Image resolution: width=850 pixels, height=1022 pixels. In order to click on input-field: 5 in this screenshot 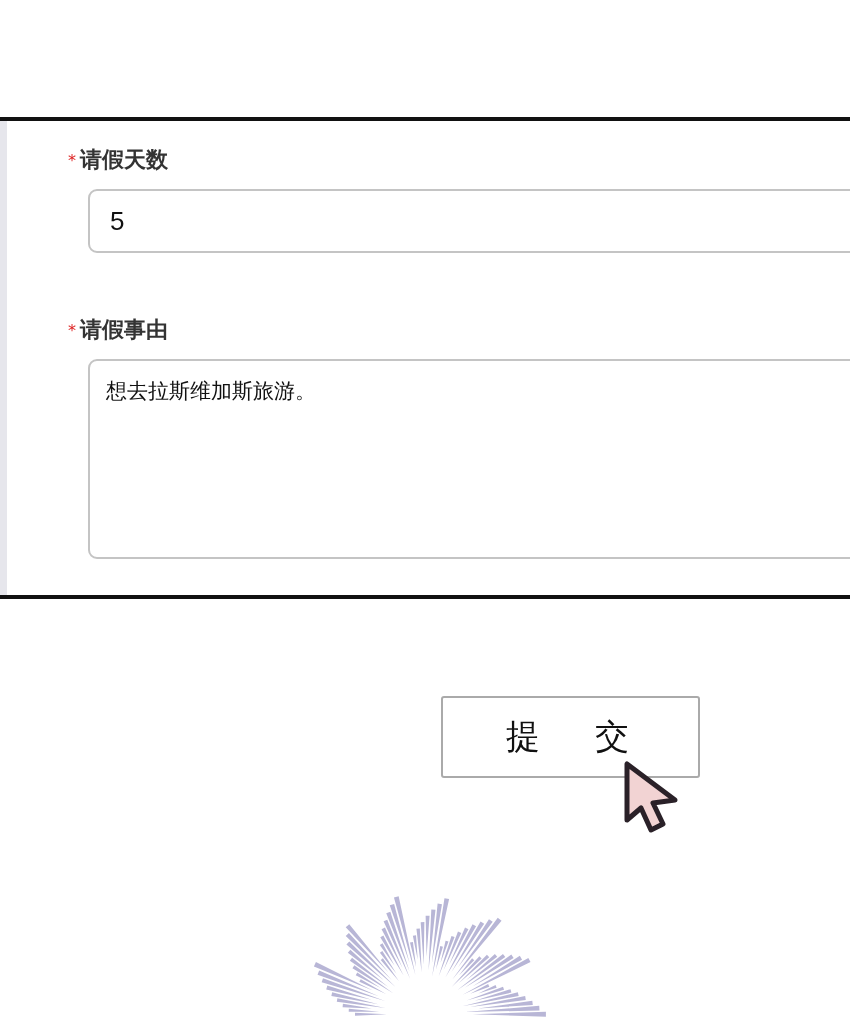, I will do `click(469, 221)`.